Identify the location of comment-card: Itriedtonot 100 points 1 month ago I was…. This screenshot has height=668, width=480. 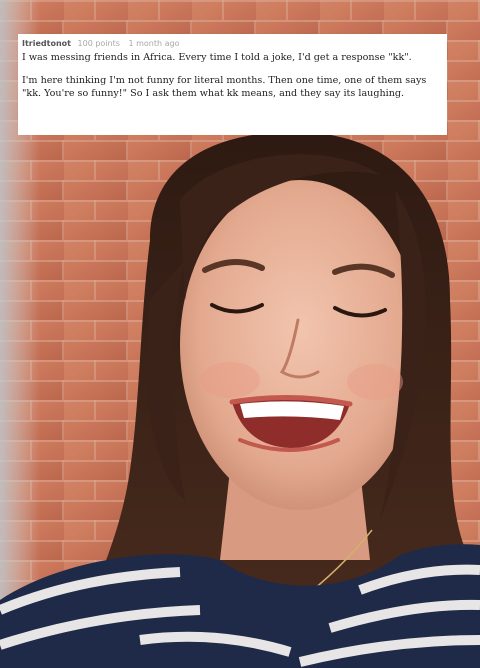
(232, 84).